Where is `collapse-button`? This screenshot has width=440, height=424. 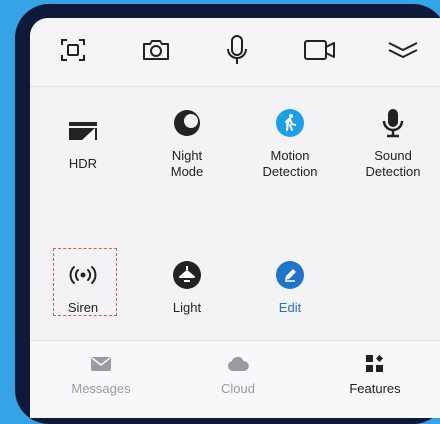 collapse-button is located at coordinates (403, 52).